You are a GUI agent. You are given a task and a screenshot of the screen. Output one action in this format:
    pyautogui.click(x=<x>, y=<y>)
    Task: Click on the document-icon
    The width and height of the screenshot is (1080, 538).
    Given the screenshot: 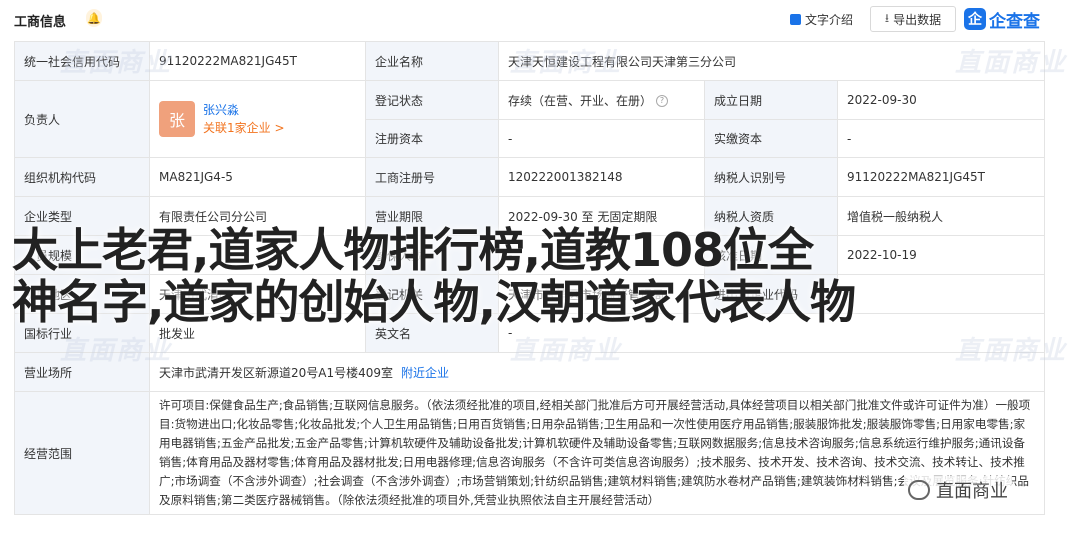 What is the action you would take?
    pyautogui.click(x=795, y=19)
    